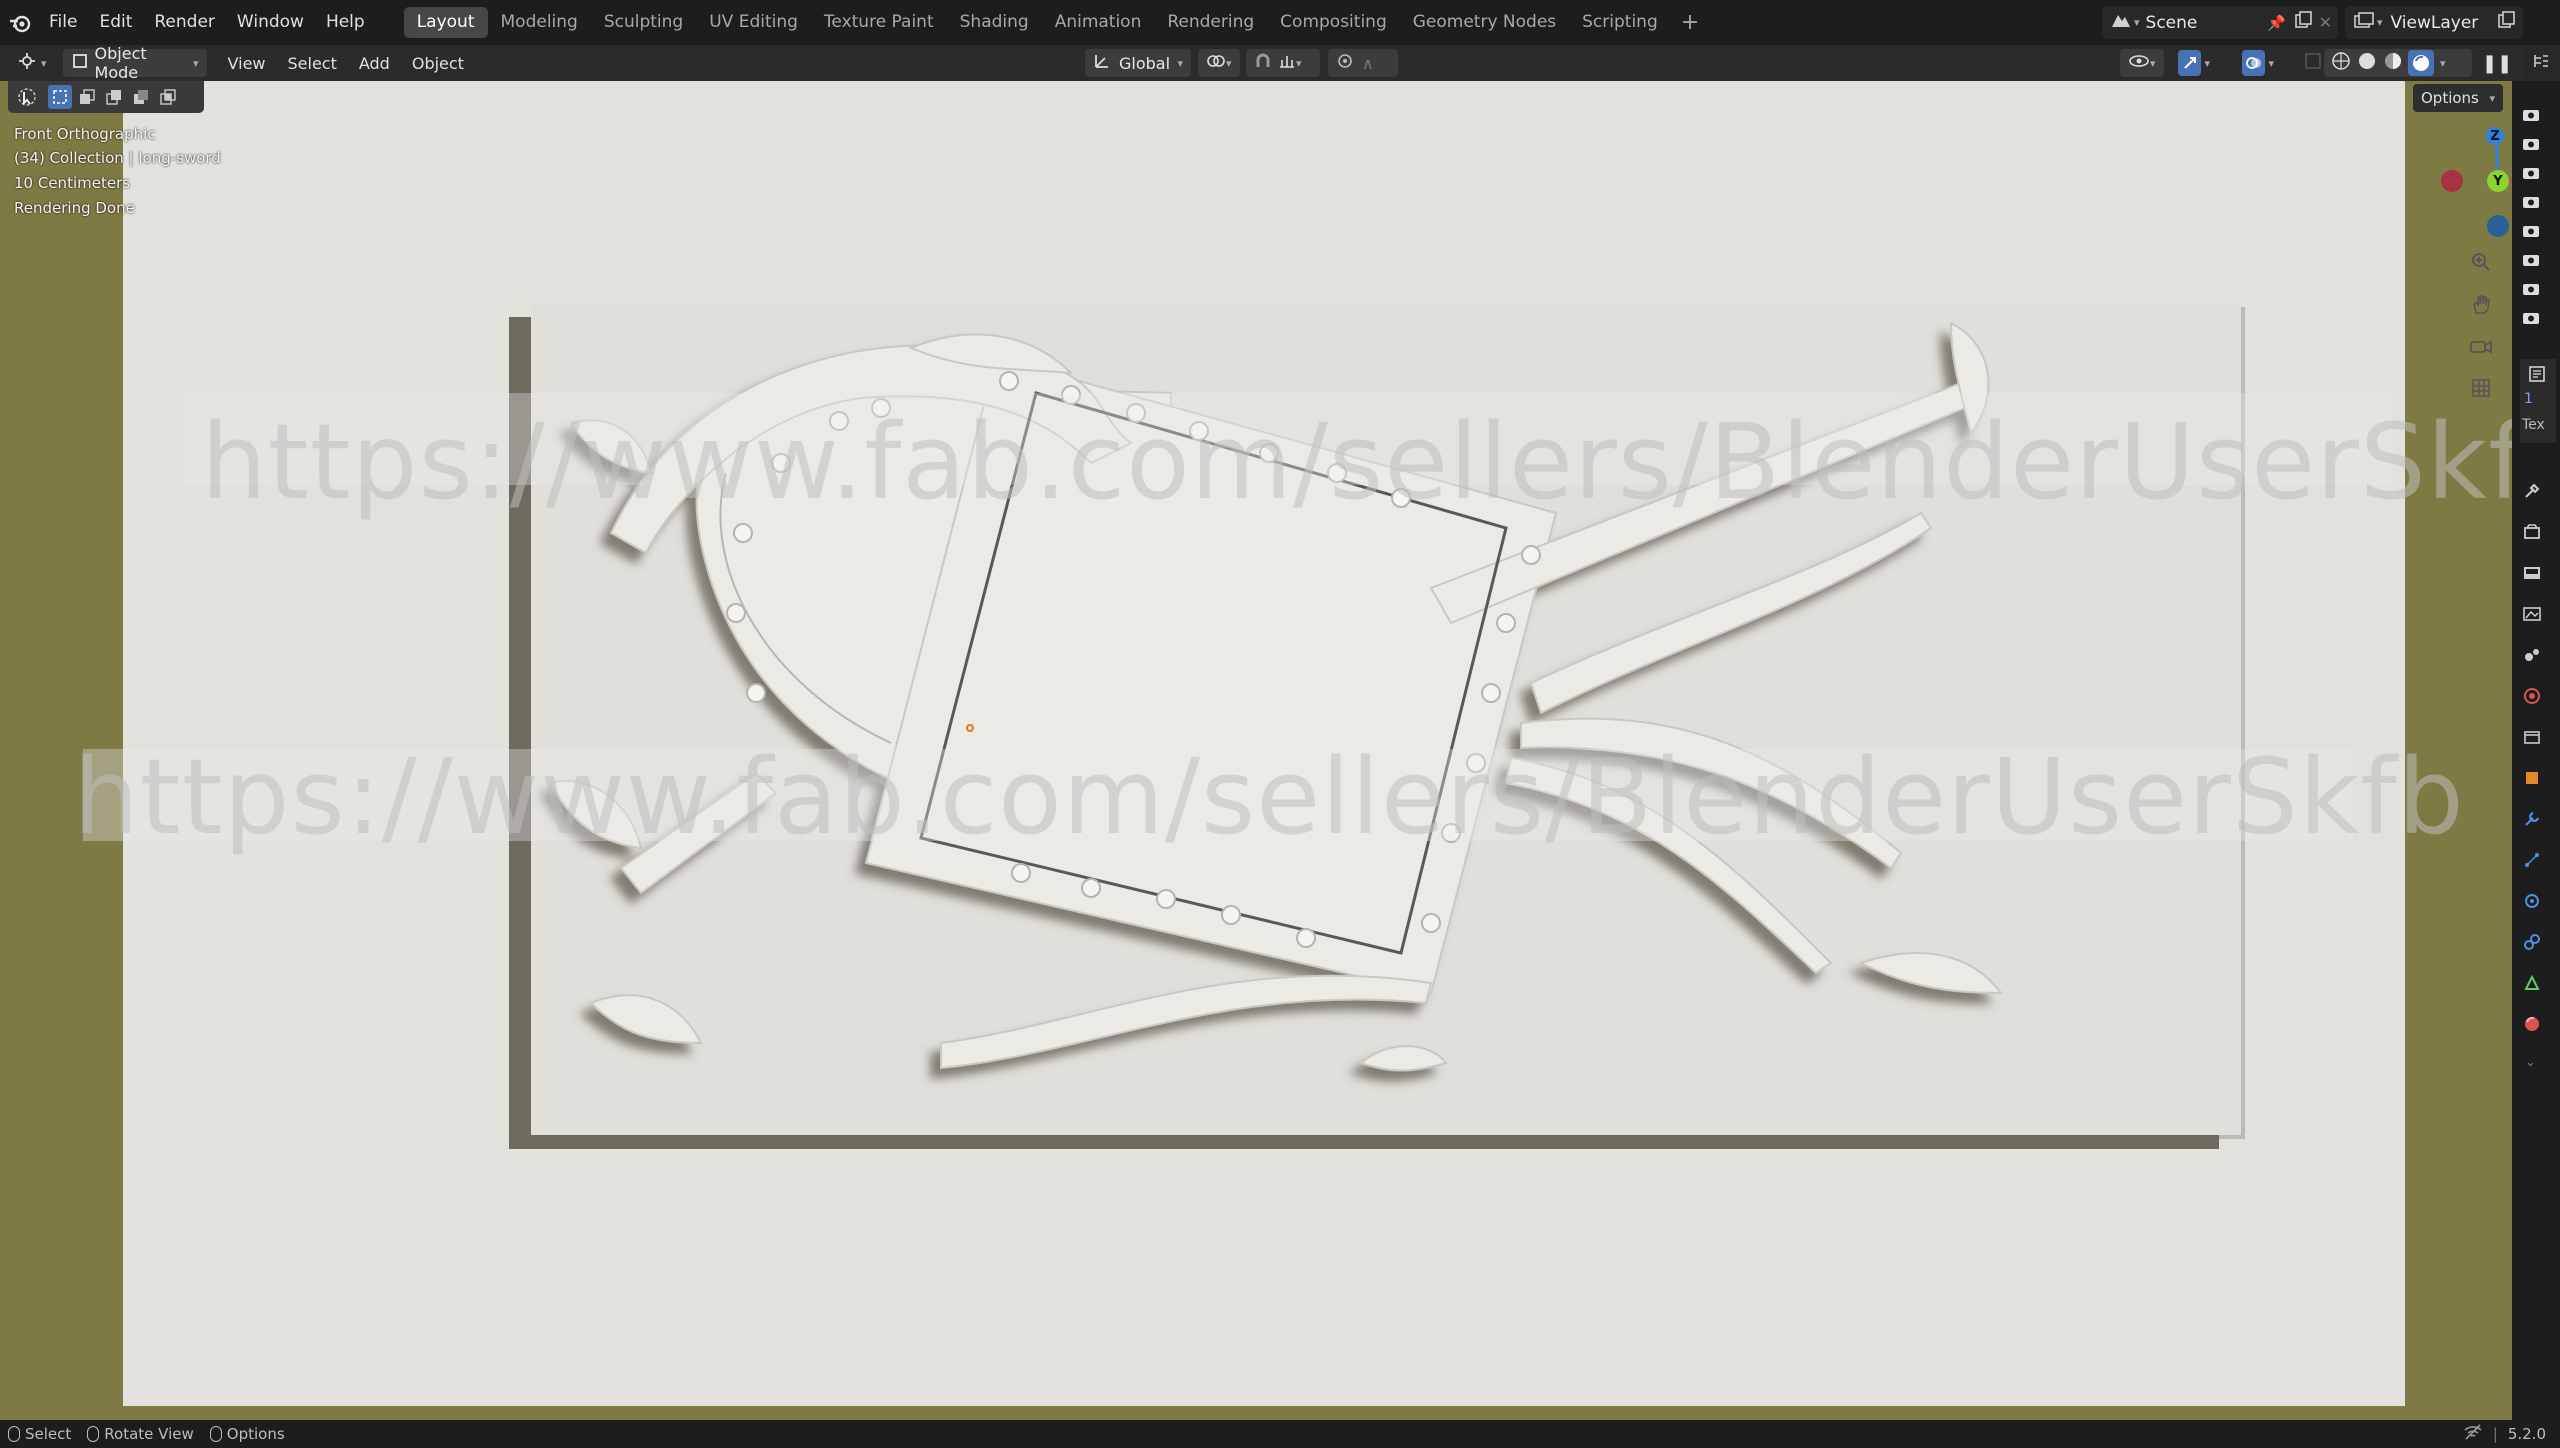 The width and height of the screenshot is (2560, 1448). What do you see at coordinates (2532, 616) in the screenshot?
I see `view-layer-properties-icon` at bounding box center [2532, 616].